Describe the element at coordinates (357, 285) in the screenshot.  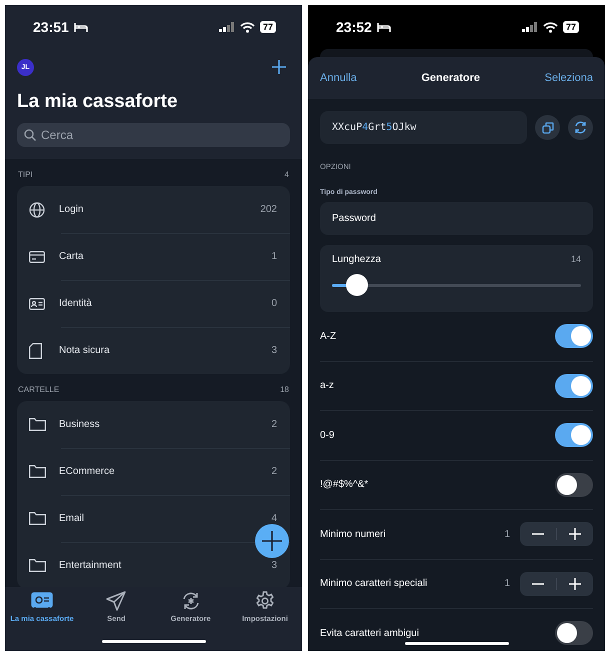
I see `slider-thumb` at that location.